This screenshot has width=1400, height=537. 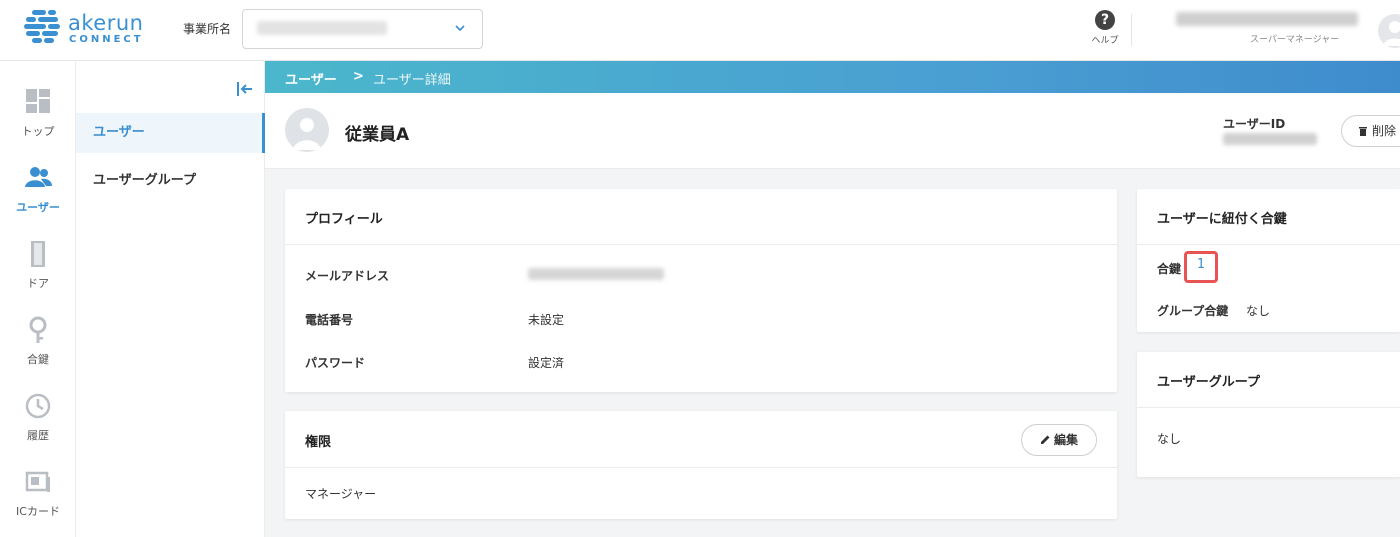 What do you see at coordinates (341, 494) in the screenshot?
I see `permission-value: マネージャー` at bounding box center [341, 494].